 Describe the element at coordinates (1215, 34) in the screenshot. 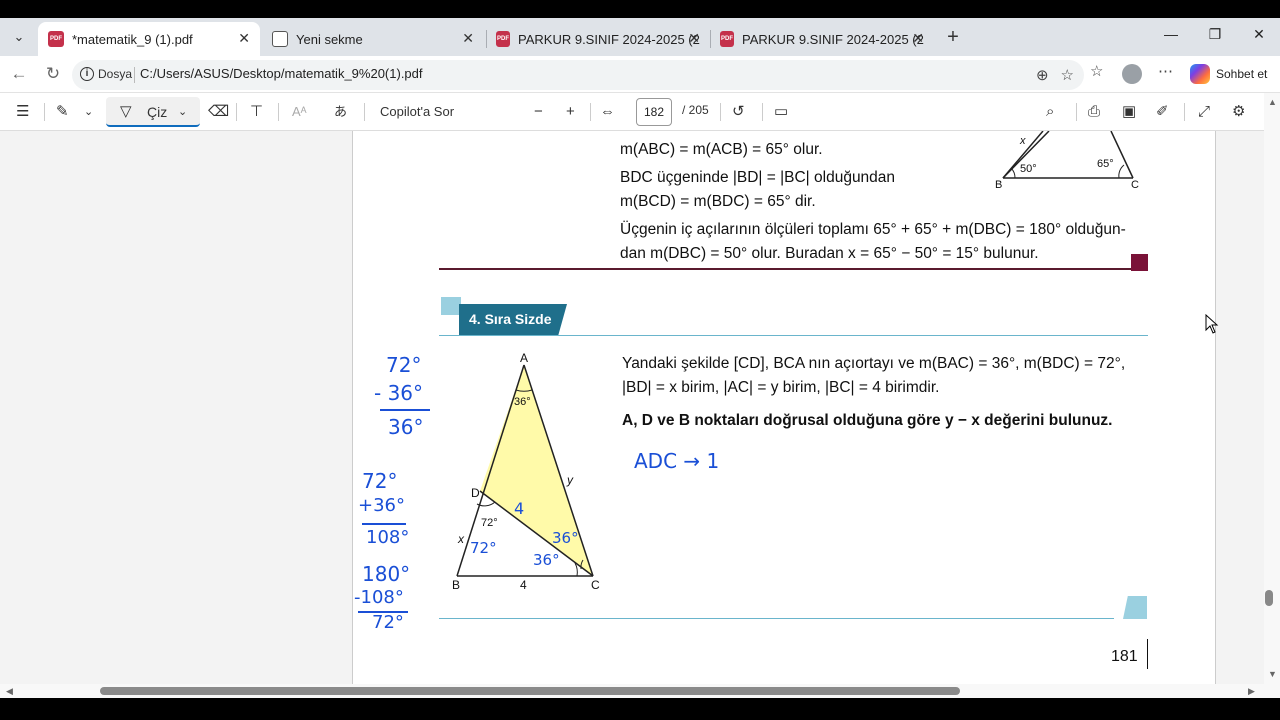

I see `restore-icon: ❐` at that location.